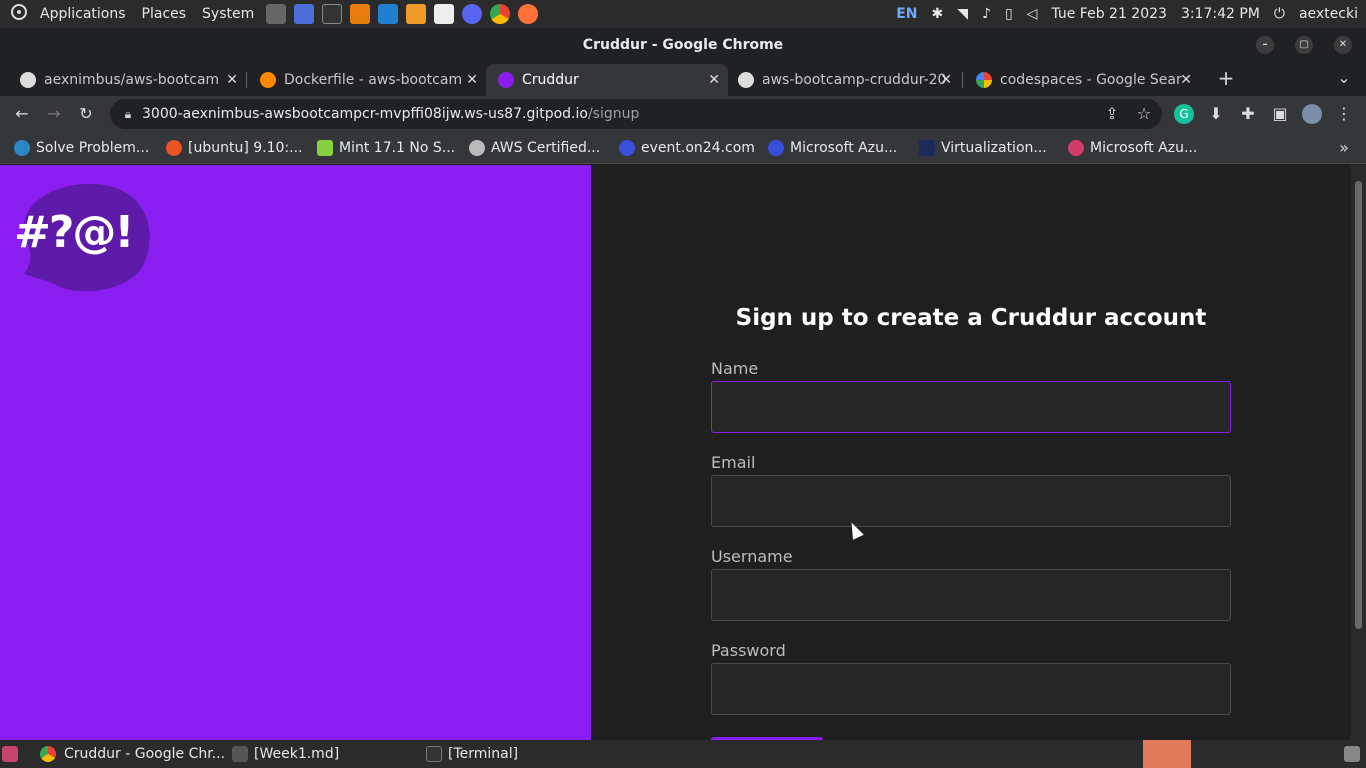 The width and height of the screenshot is (1366, 768). Describe the element at coordinates (16, 14) in the screenshot. I see `os-logo-icon` at that location.